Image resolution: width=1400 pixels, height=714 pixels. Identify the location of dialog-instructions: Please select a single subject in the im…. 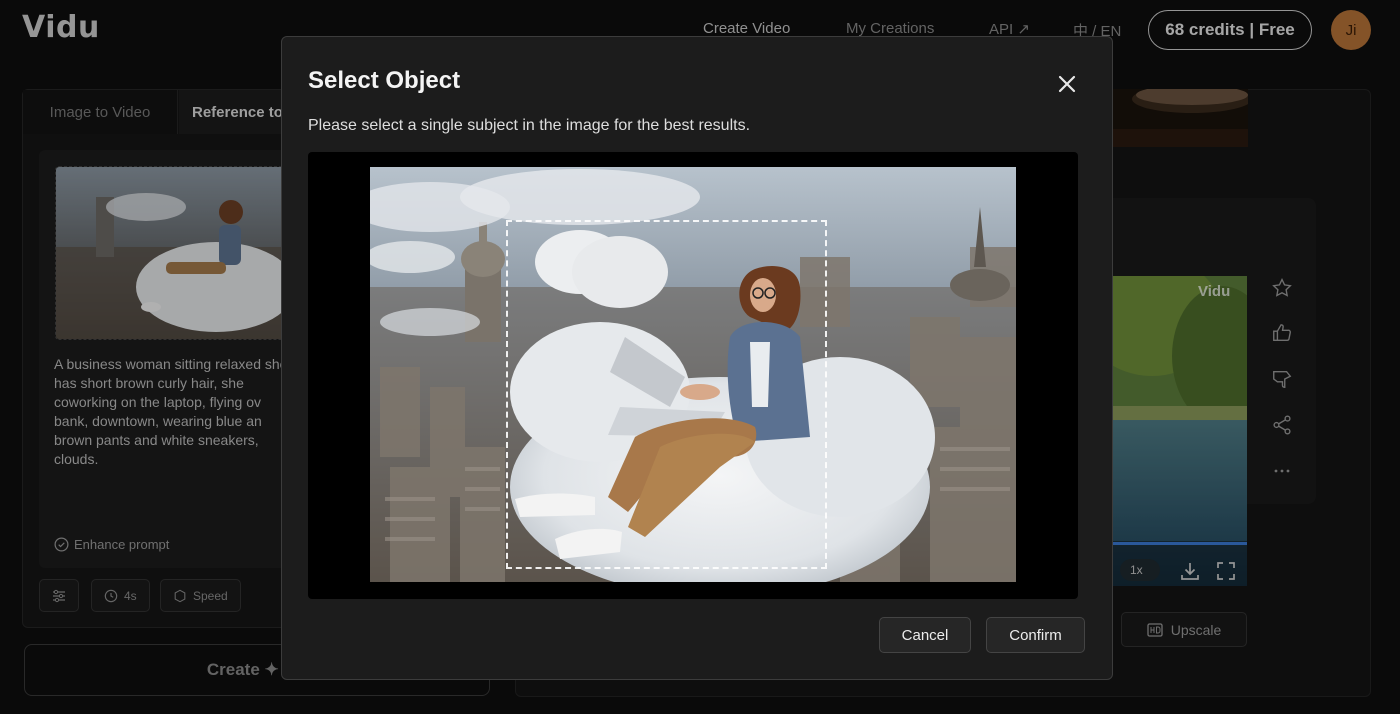
(529, 125).